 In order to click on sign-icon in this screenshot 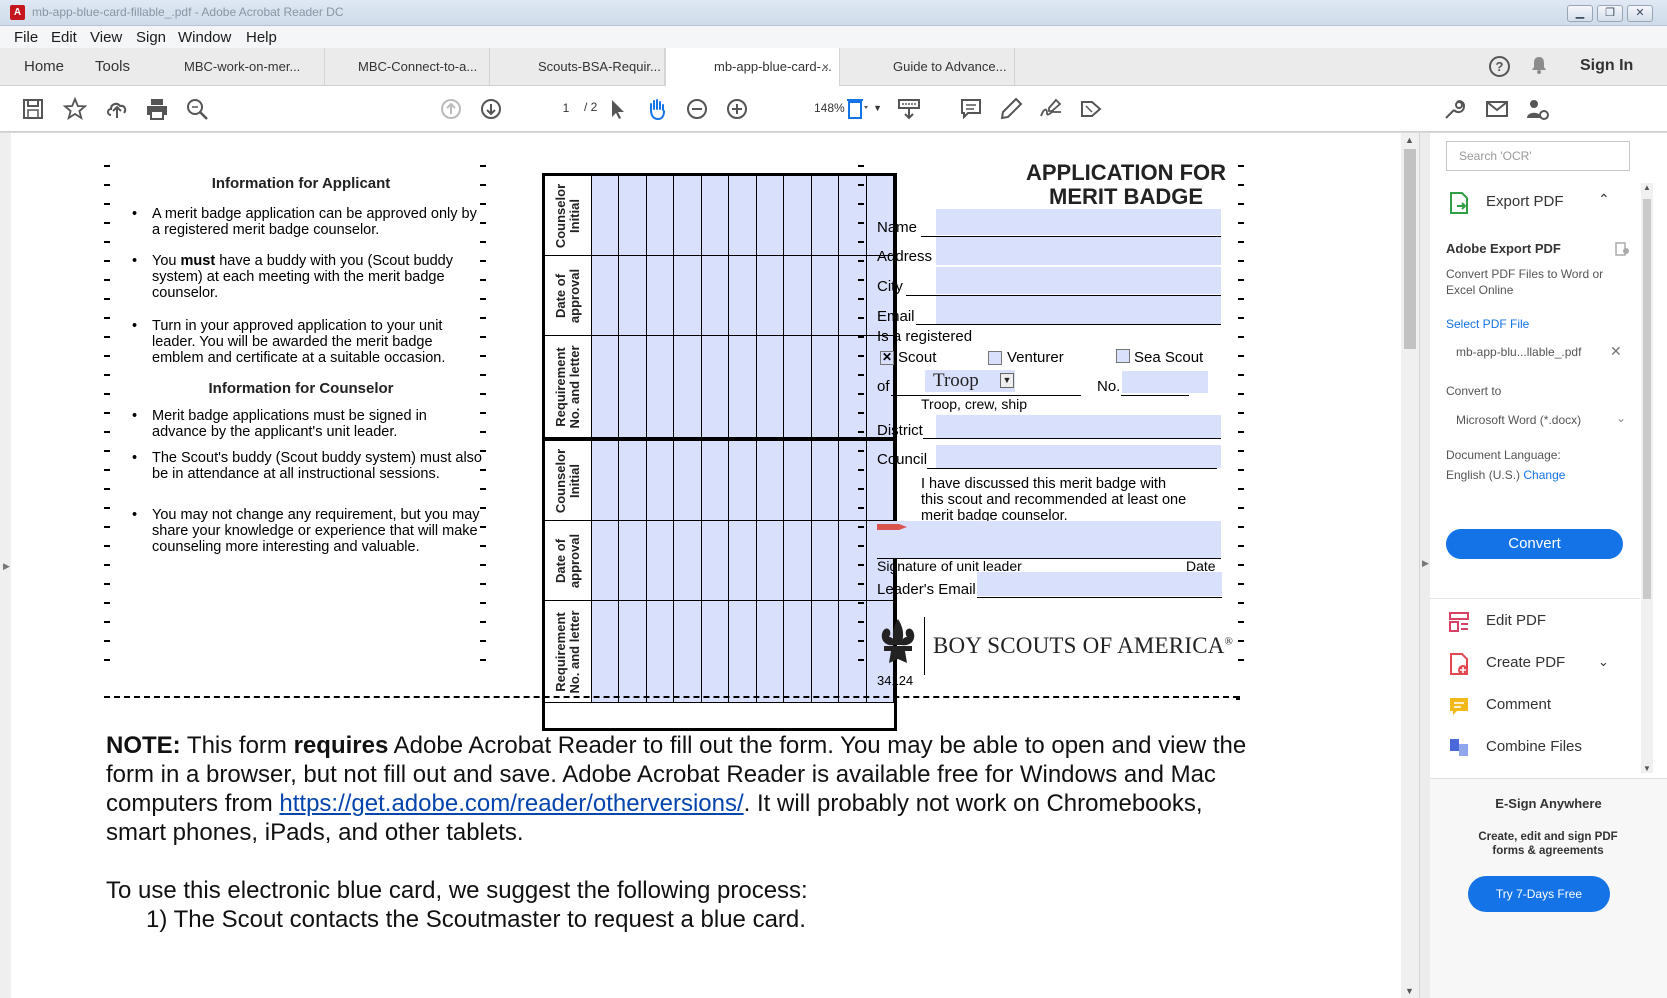, I will do `click(1051, 109)`.